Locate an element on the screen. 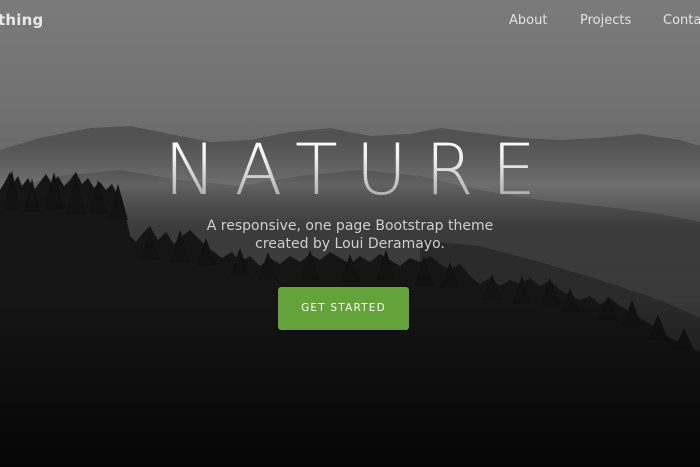 This screenshot has height=467, width=700. brand-logo-text: thing is located at coordinates (21, 20).